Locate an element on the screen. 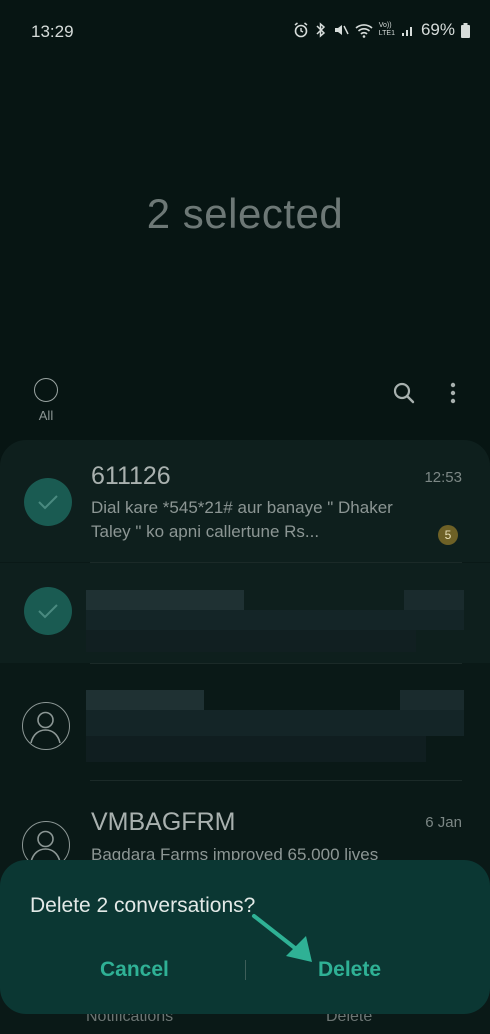 This screenshot has height=1034, width=490. status-time: 13:29 is located at coordinates (52, 31).